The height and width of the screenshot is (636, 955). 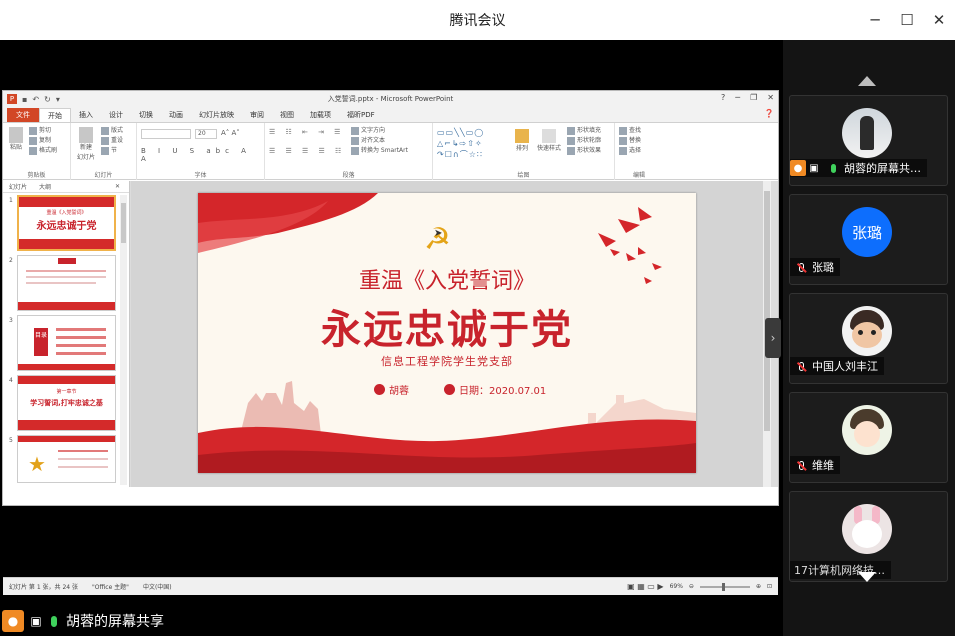 I want to click on group-editing: 查找 替换 选择 编辑, so click(x=639, y=151).